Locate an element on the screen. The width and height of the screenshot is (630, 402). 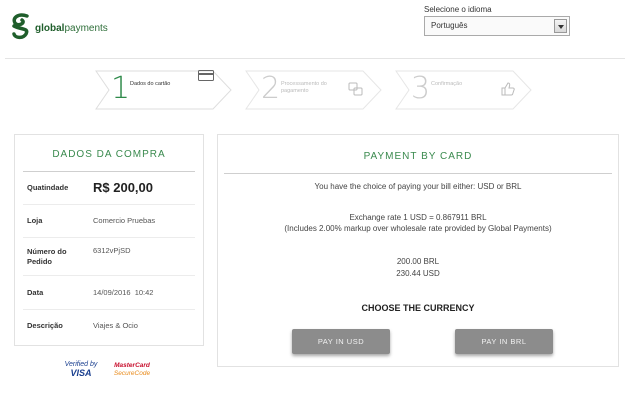
processing-icon is located at coordinates (355, 89).